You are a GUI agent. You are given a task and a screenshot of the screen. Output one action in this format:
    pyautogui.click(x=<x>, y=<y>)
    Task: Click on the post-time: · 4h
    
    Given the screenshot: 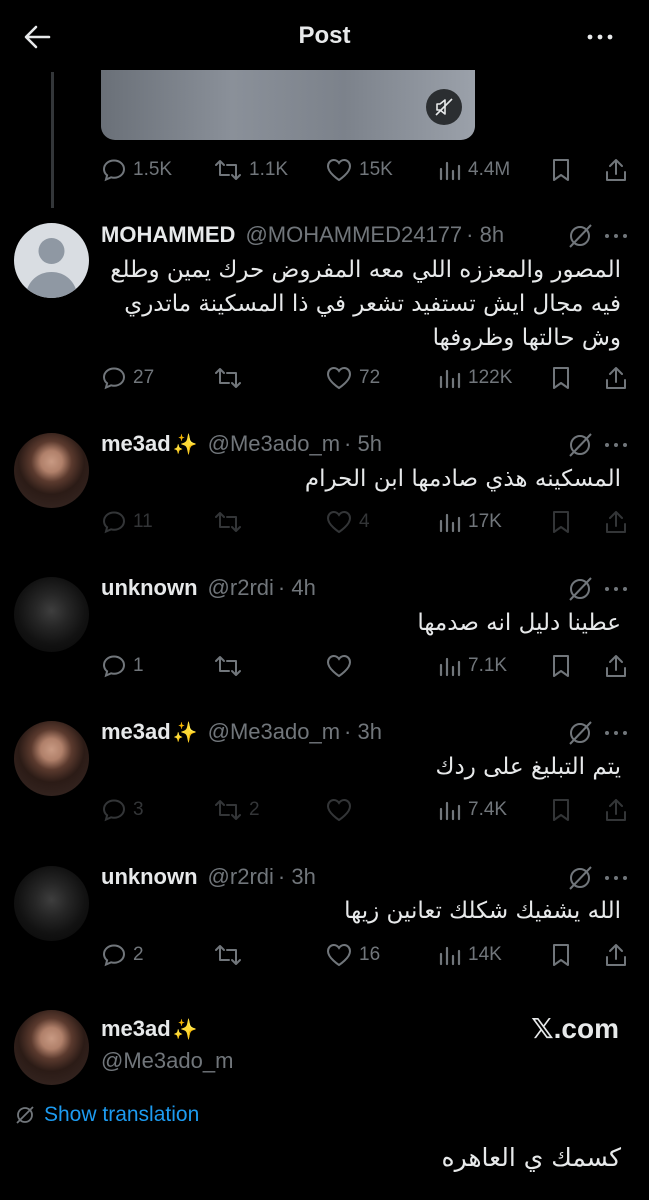 What is the action you would take?
    pyautogui.click(x=297, y=588)
    